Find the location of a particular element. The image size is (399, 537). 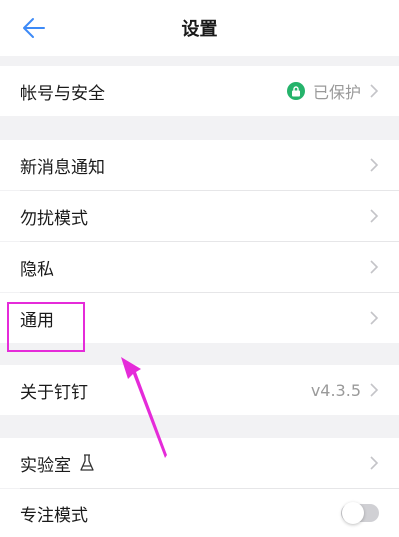

row-label: 关于钉钉 is located at coordinates (54, 392).